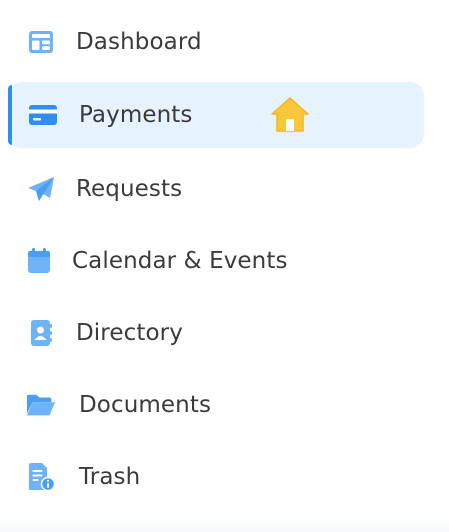 The height and width of the screenshot is (532, 449). What do you see at coordinates (41, 189) in the screenshot?
I see `paper-plane-icon` at bounding box center [41, 189].